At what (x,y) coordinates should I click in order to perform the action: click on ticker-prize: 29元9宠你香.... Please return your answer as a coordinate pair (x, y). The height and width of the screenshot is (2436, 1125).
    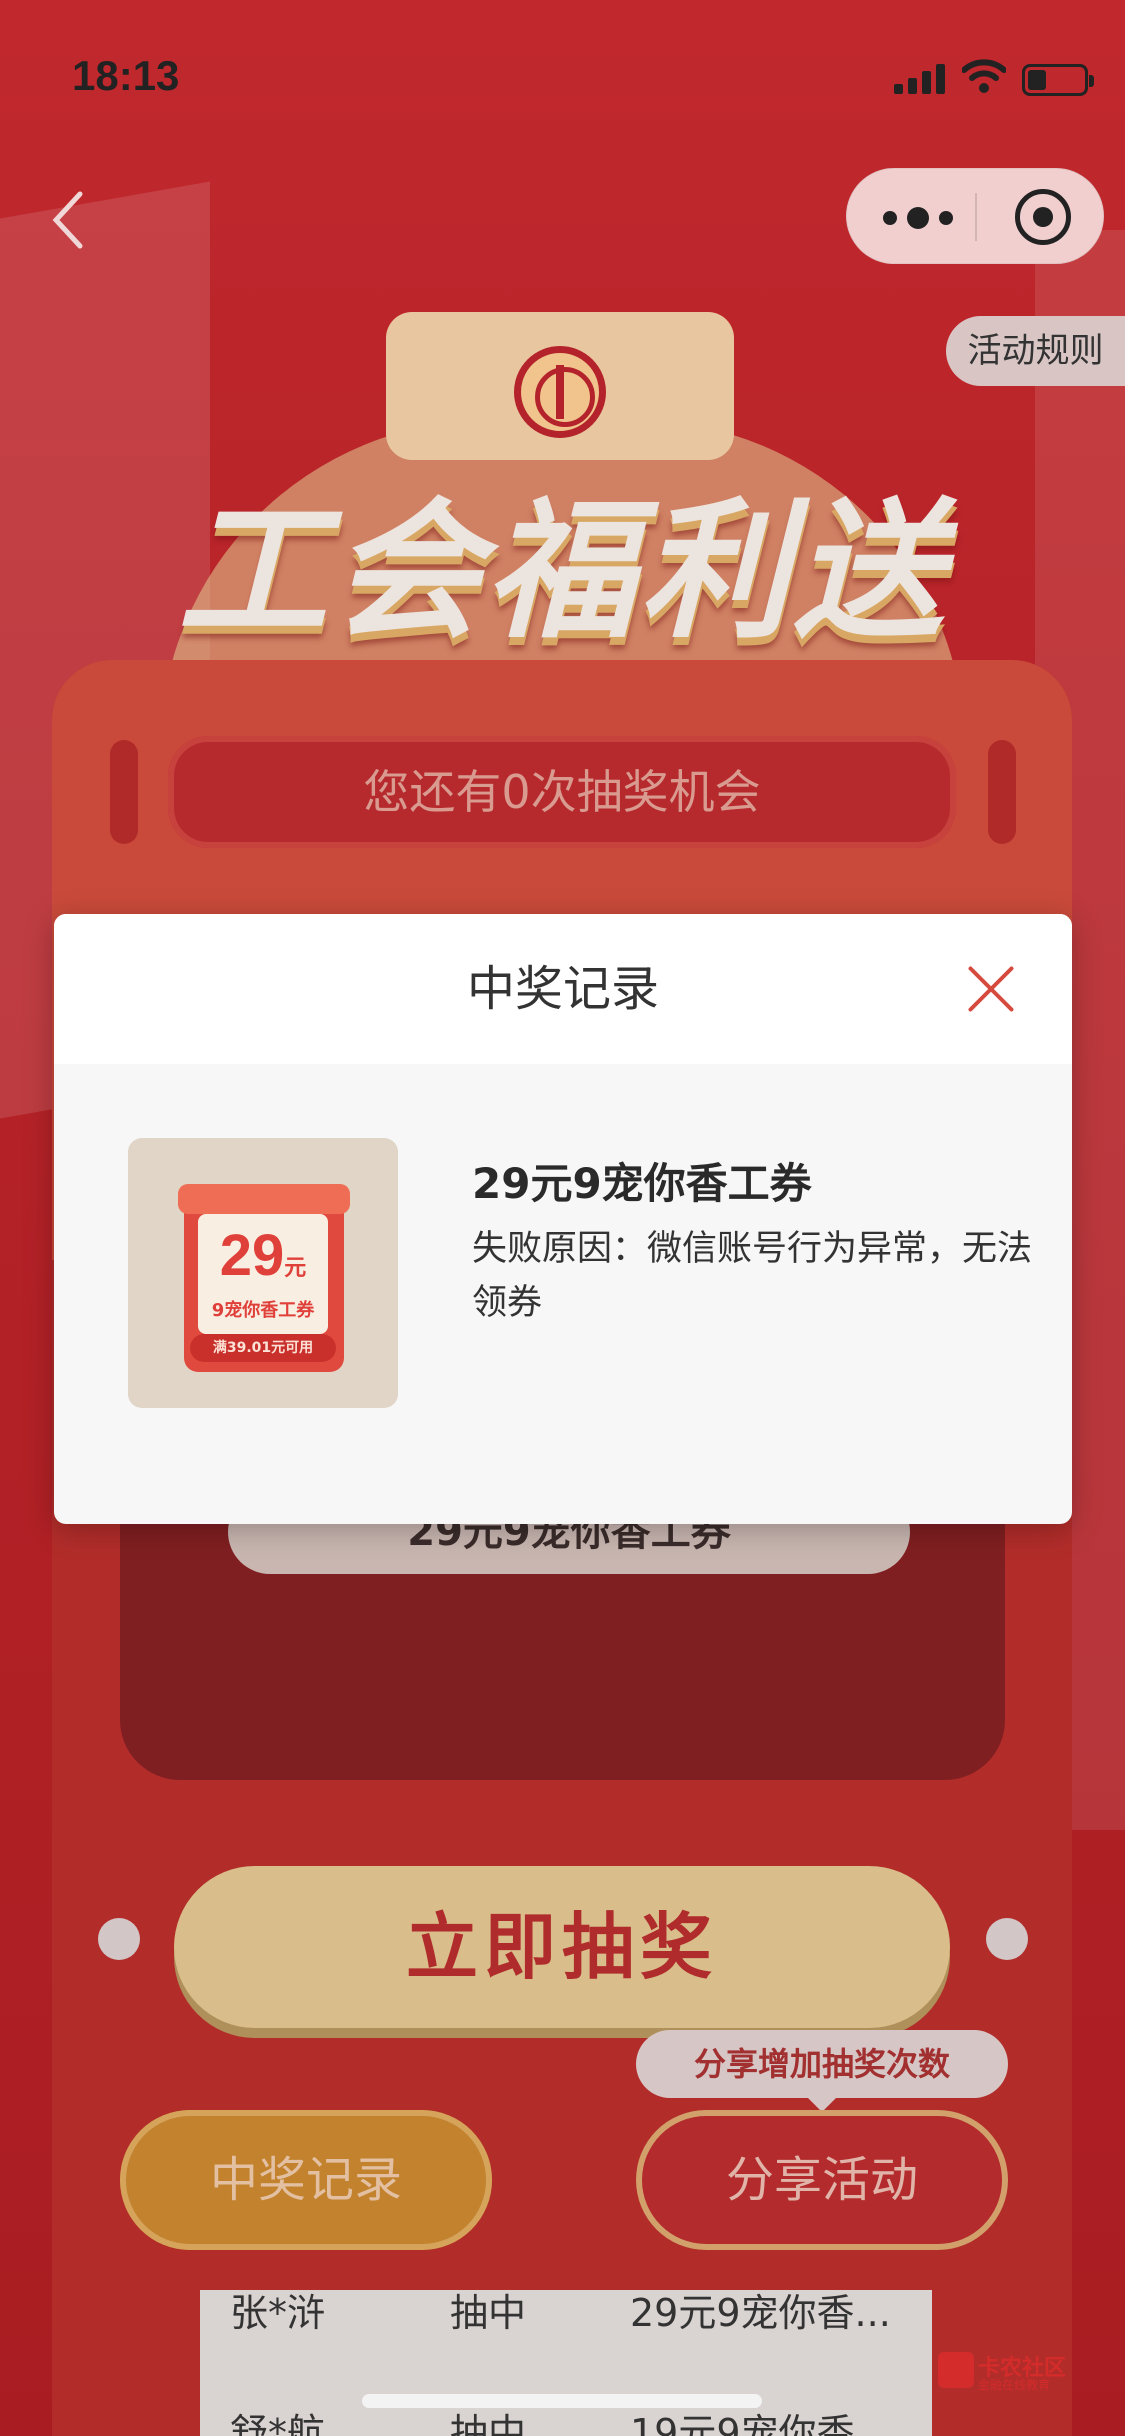
    Looking at the image, I should click on (760, 2313).